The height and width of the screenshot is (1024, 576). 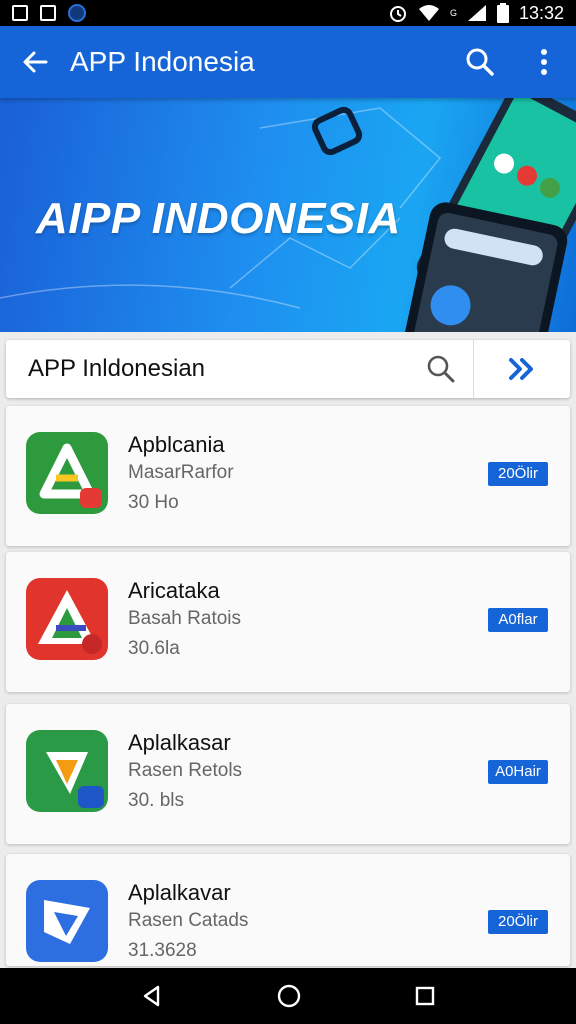 I want to click on app-bar: APP Indonesia, so click(x=288, y=62).